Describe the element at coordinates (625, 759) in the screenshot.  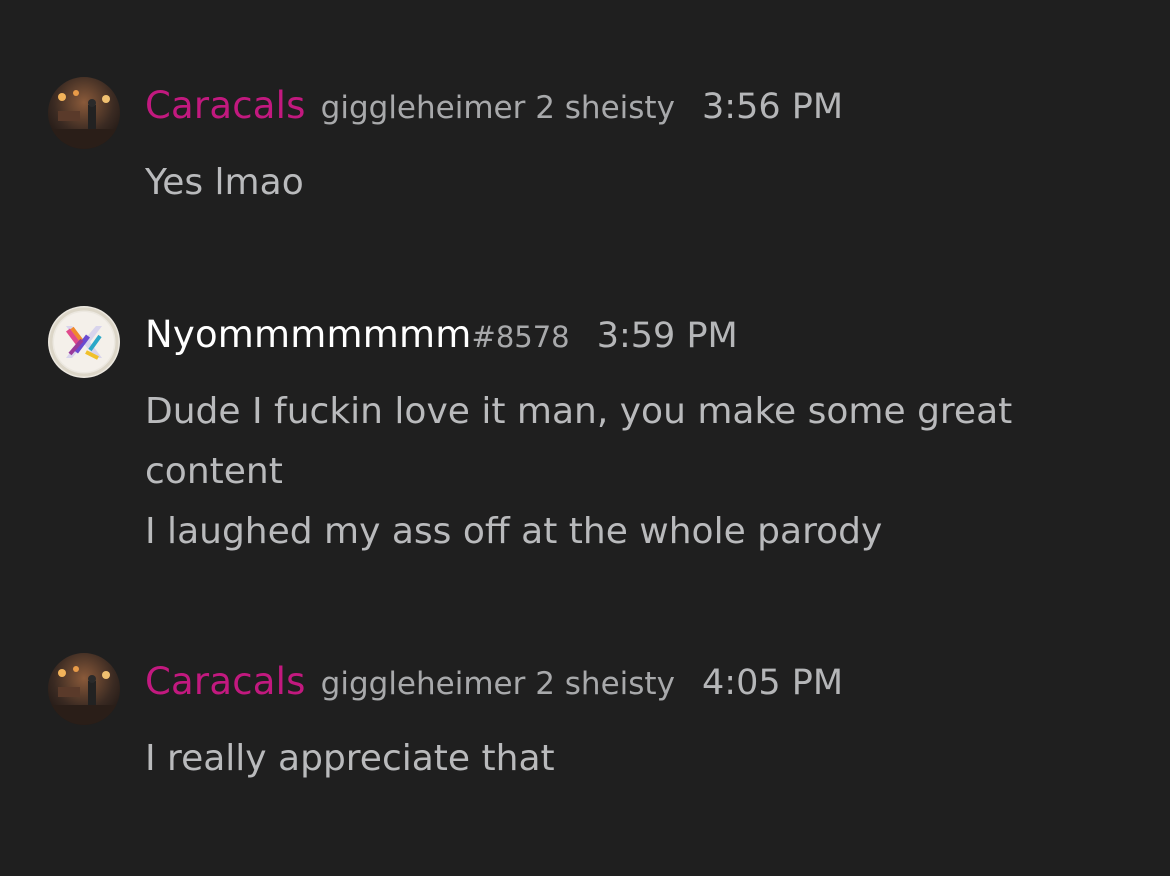
I see `message-content: I really appreciate that` at that location.